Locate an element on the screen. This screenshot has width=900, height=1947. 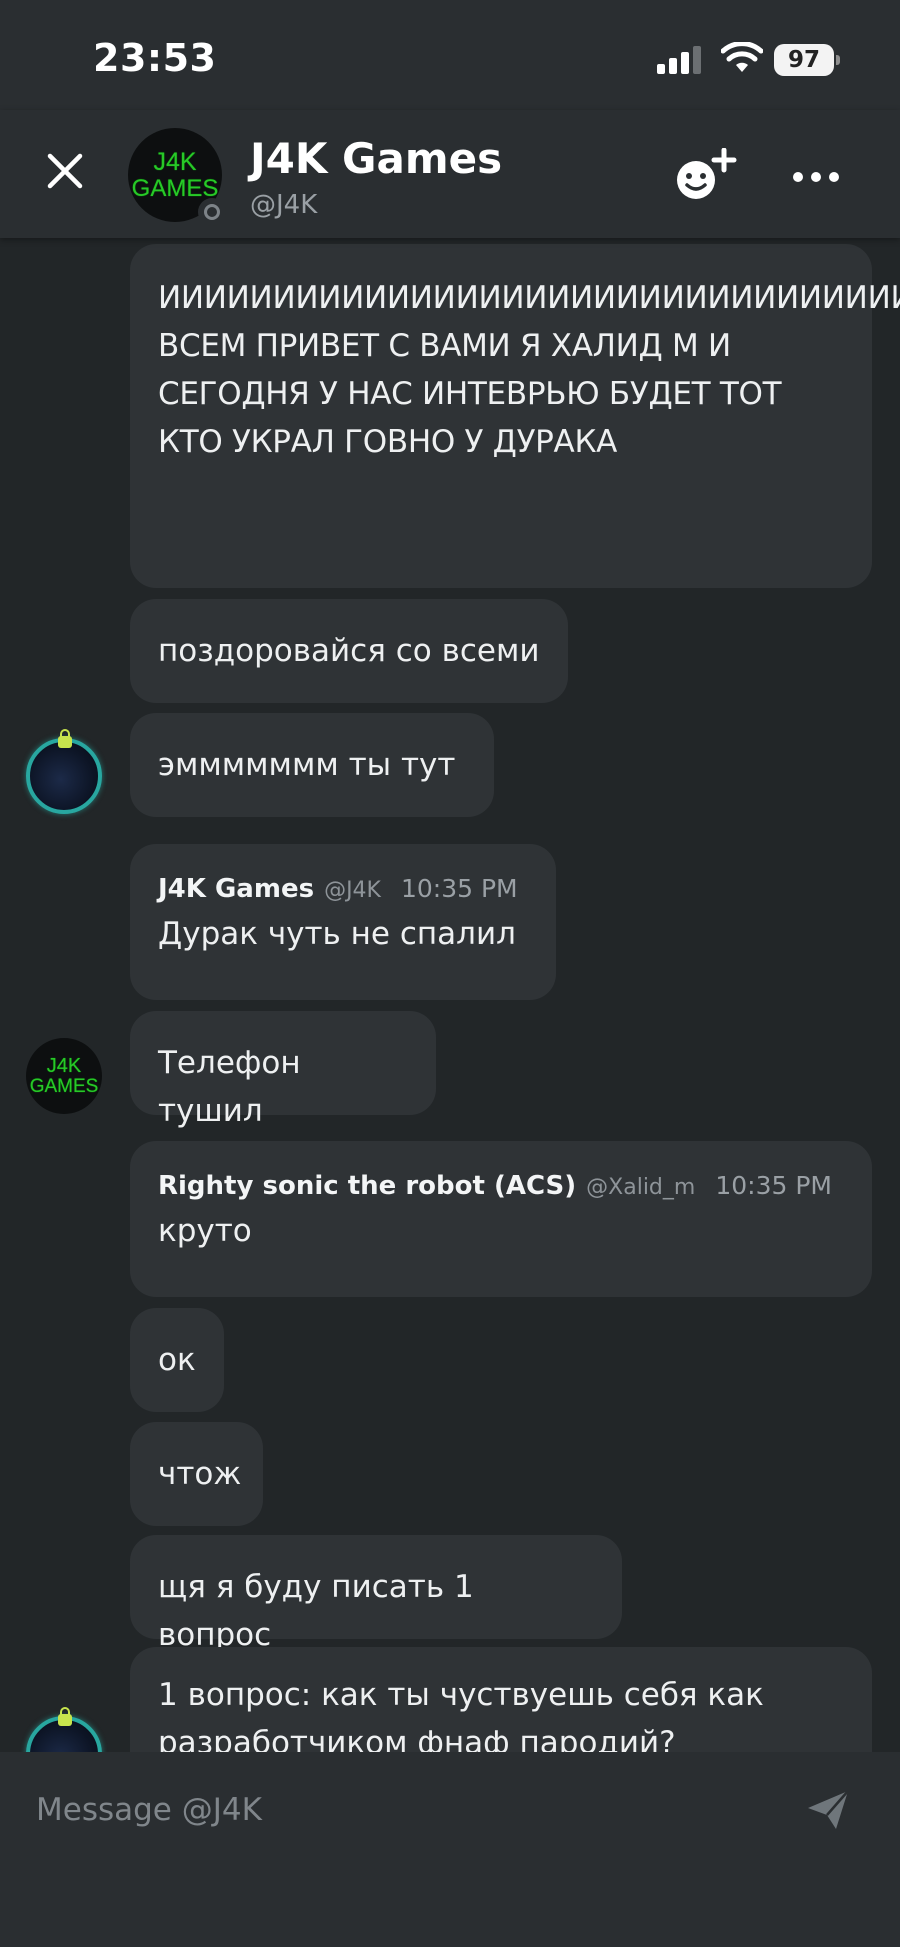
message-bubble: Телефон тушил is located at coordinates (283, 1070).